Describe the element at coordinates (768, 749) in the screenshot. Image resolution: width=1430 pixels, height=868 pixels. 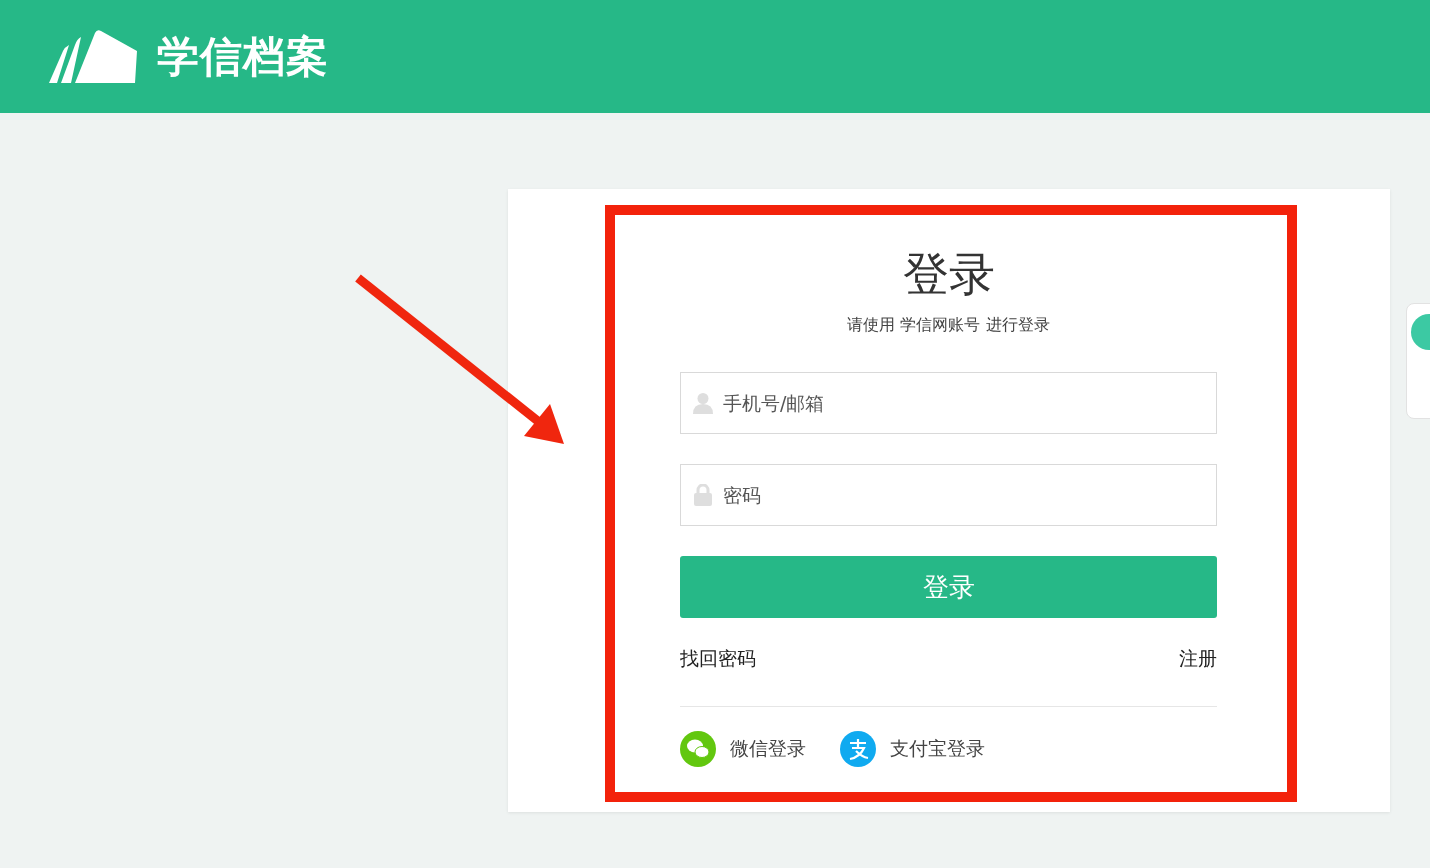
I see `social-login-link: 微信登录` at that location.